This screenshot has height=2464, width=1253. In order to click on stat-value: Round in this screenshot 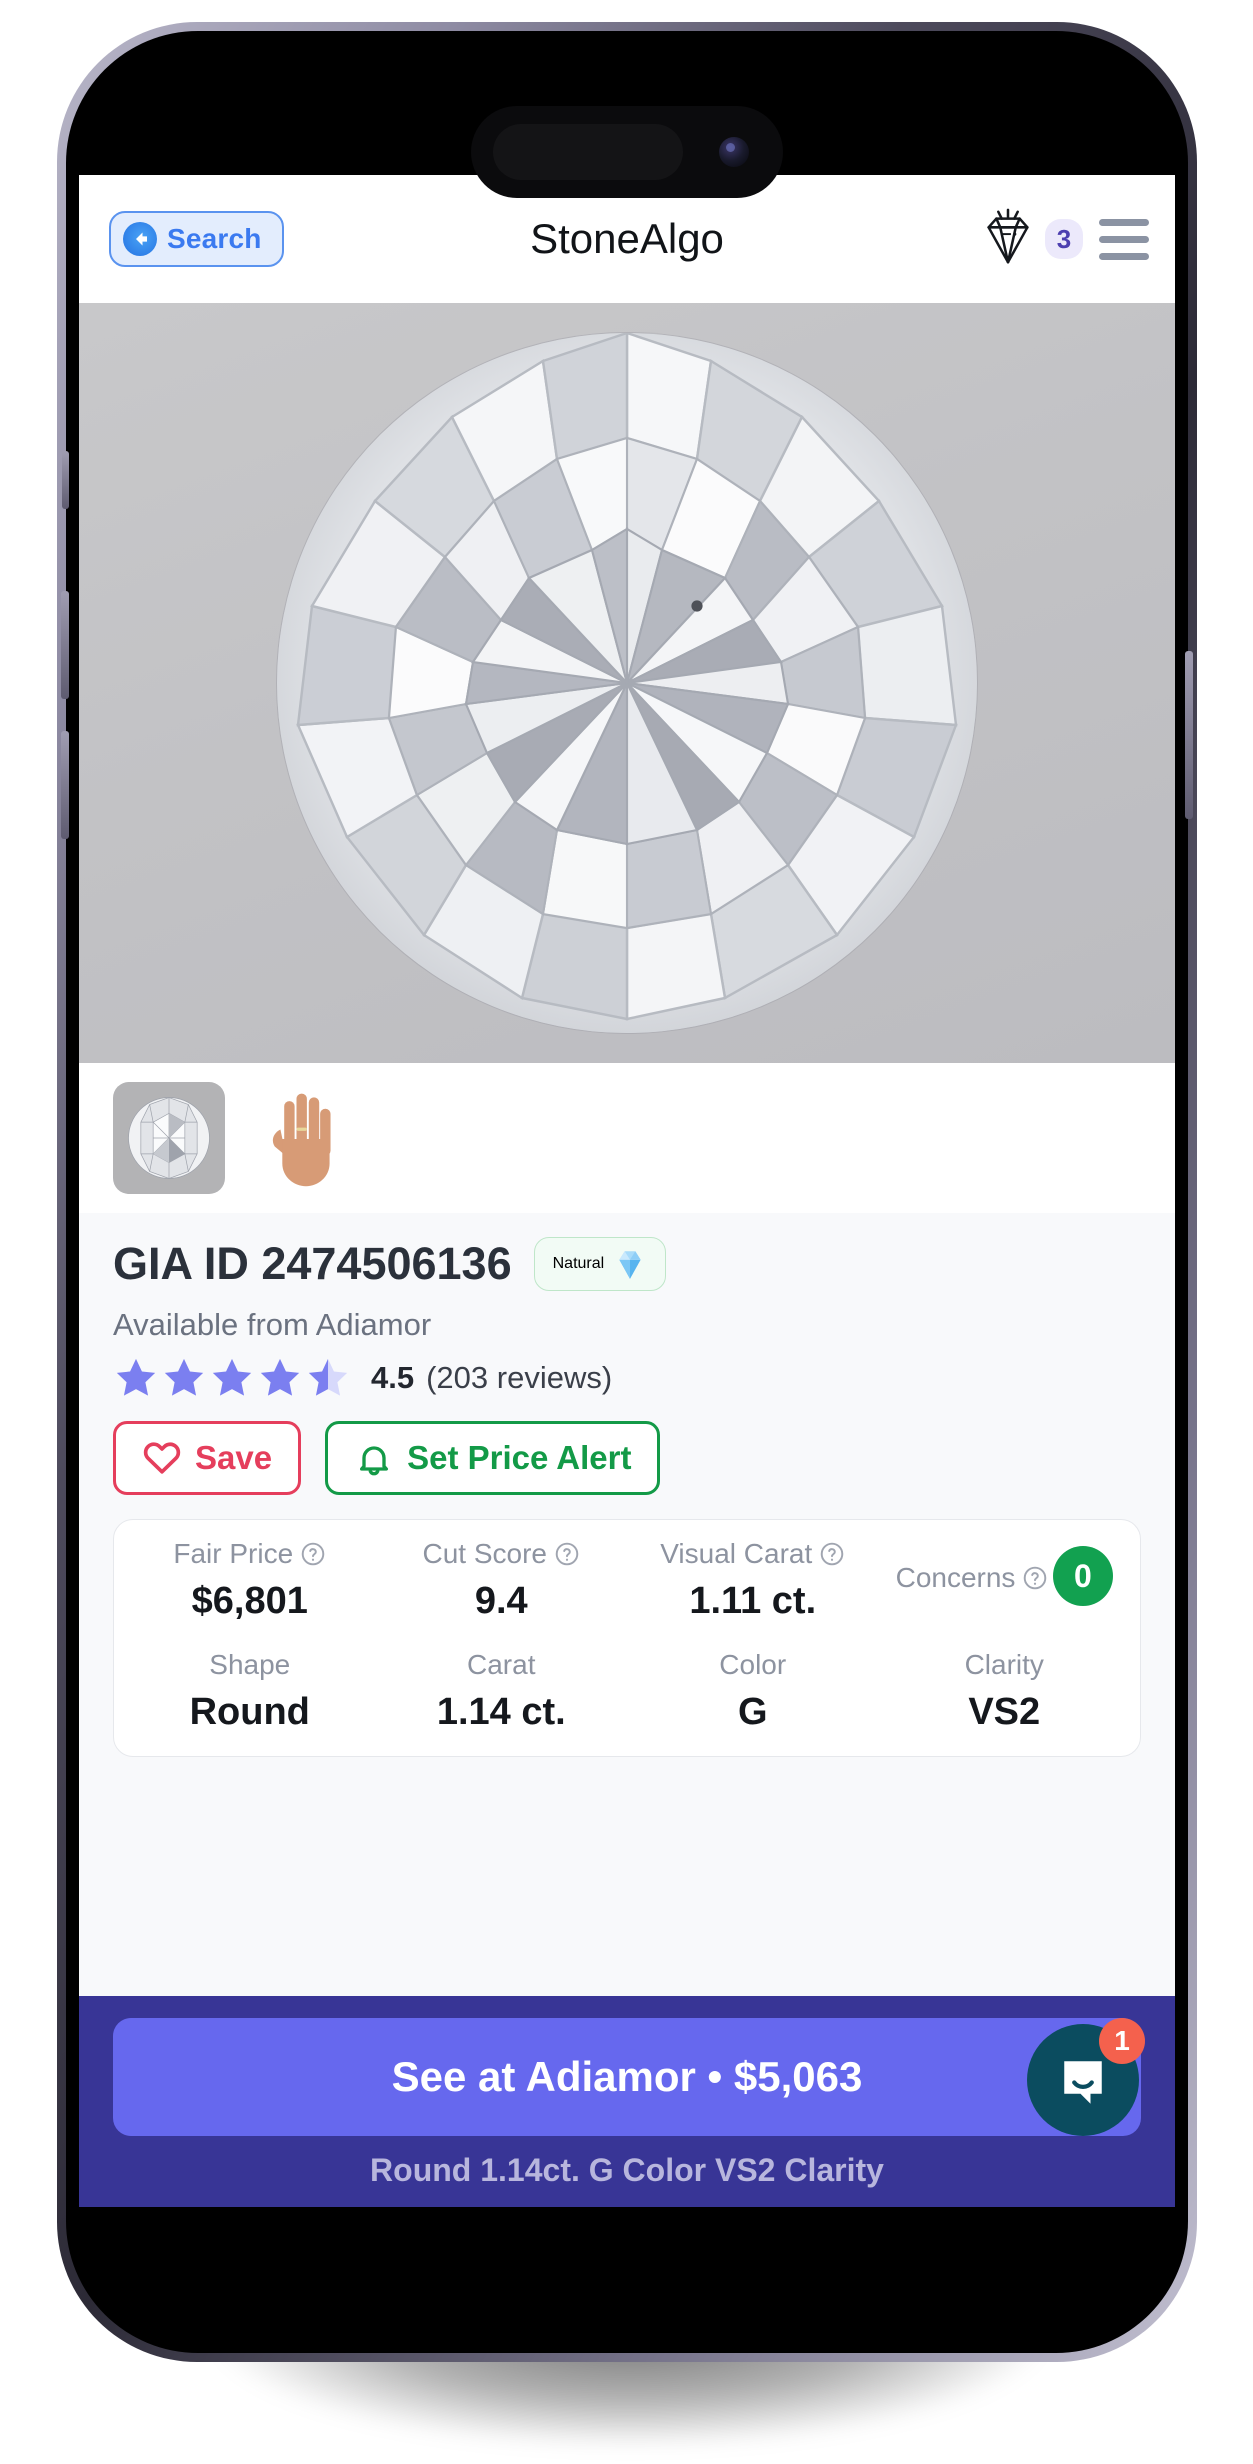, I will do `click(249, 1712)`.